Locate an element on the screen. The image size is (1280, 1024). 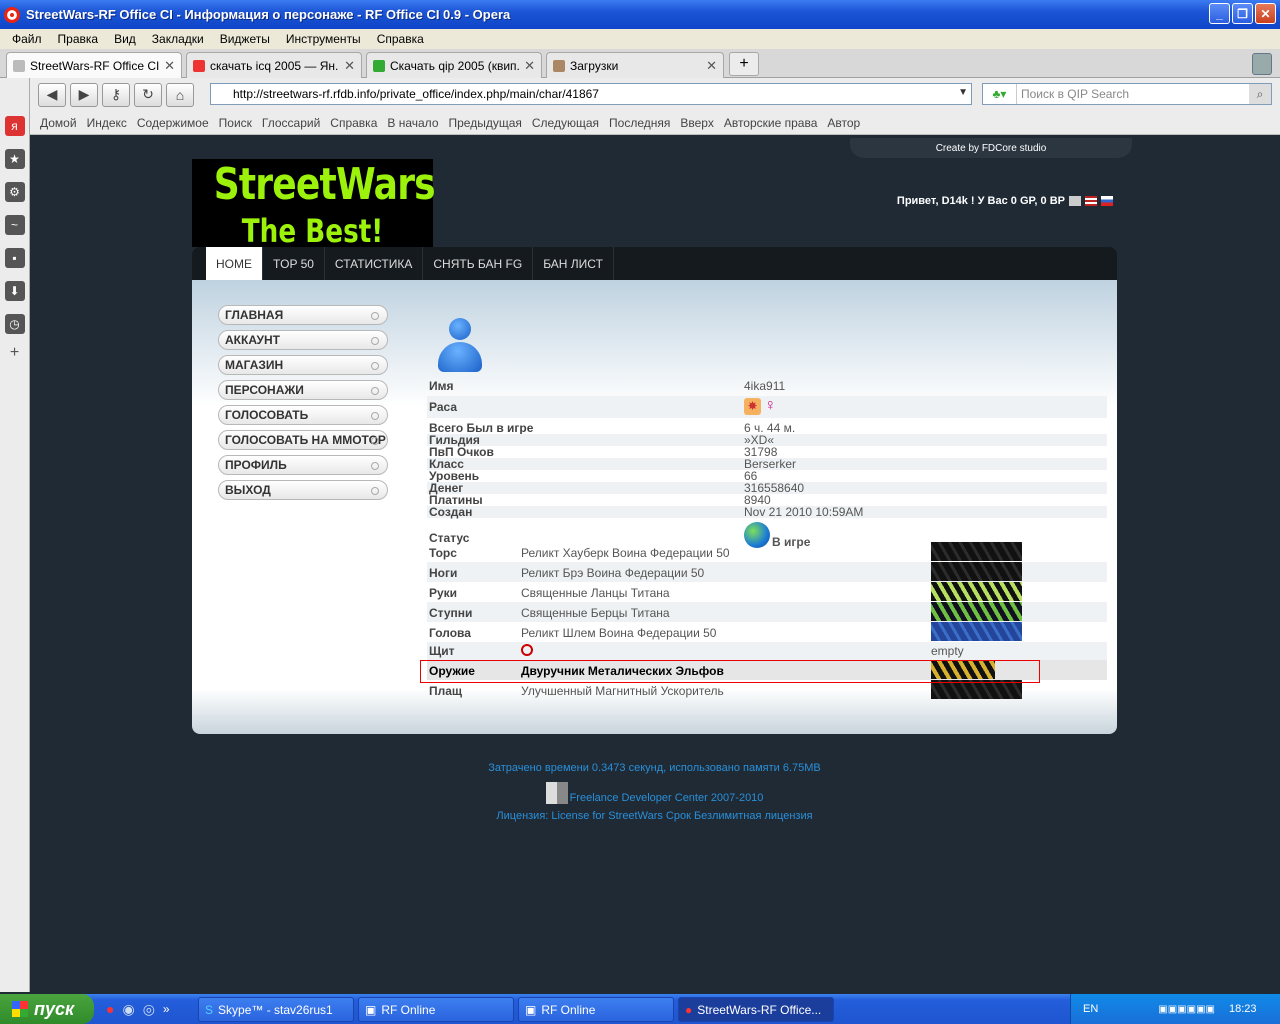
greeting: Привет, D14k ! У Вас 0 GP, 0 BP is located at coordinates (971, 201).